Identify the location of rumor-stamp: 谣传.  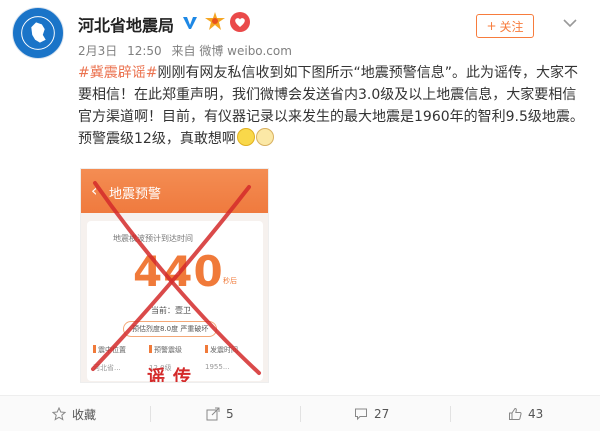
(173, 375).